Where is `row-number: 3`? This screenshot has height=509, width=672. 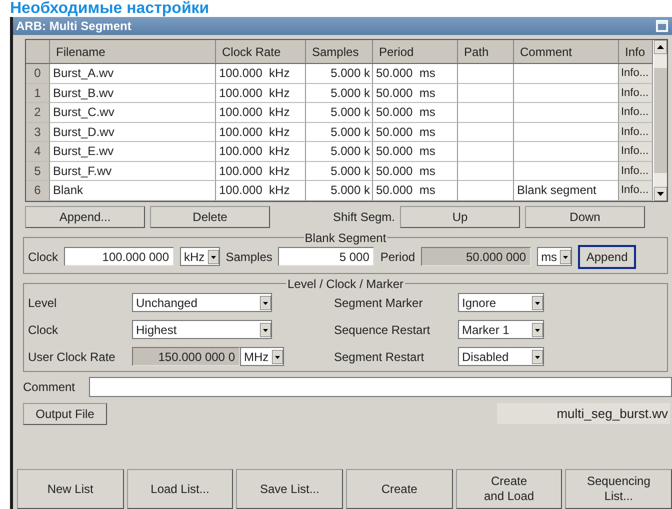 row-number: 3 is located at coordinates (38, 132).